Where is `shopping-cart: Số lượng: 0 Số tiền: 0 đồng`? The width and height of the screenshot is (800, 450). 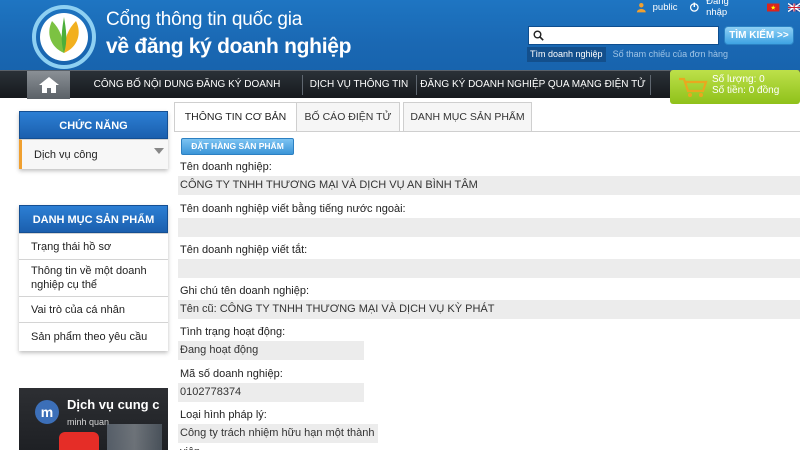
shopping-cart: Số lượng: 0 Số tiền: 0 đồng is located at coordinates (735, 87).